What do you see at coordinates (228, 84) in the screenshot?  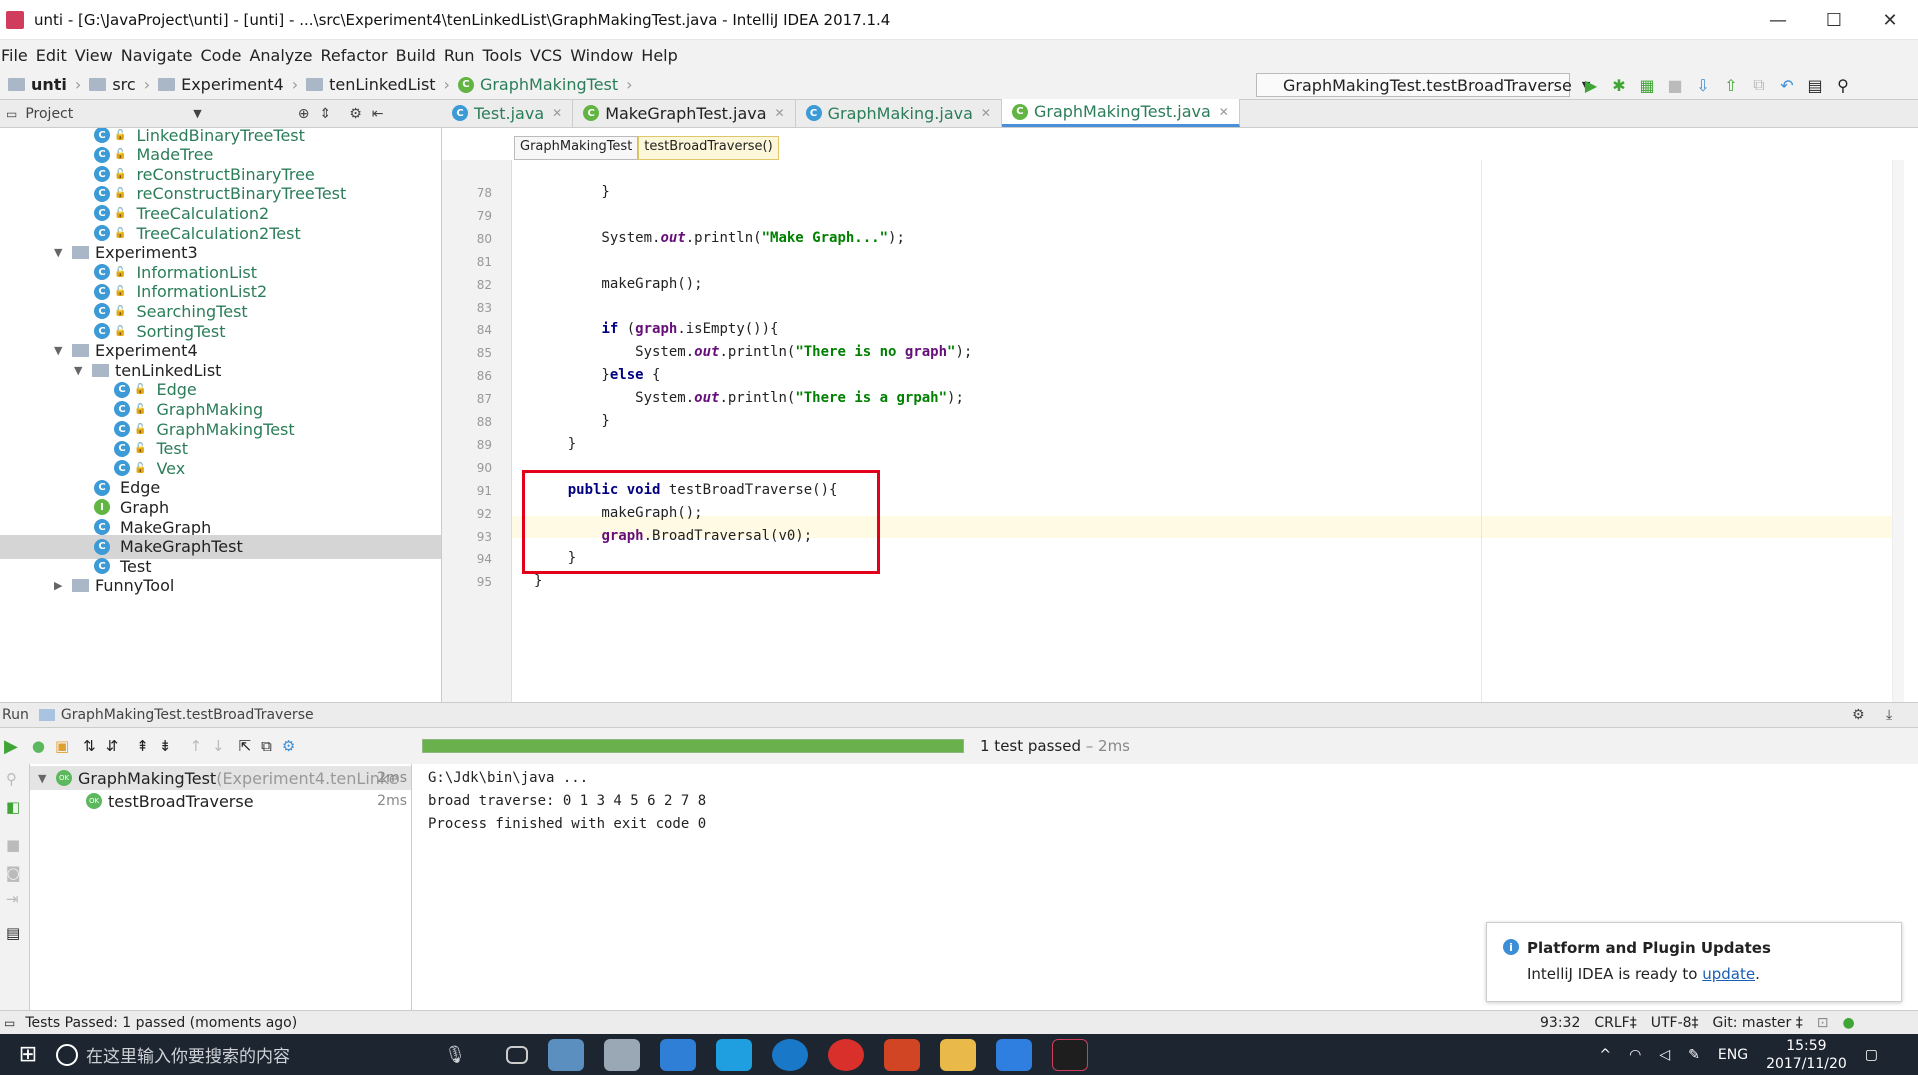 I see `breadcrumb-experiment4: Experiment4 ›` at bounding box center [228, 84].